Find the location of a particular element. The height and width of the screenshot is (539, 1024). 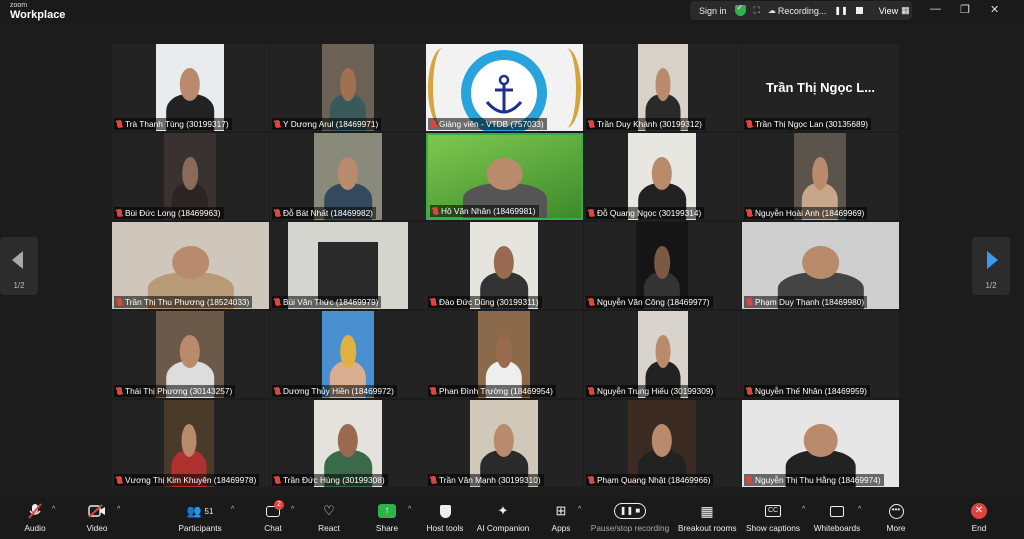

host-tools-label: Host tools is located at coordinates (445, 528).